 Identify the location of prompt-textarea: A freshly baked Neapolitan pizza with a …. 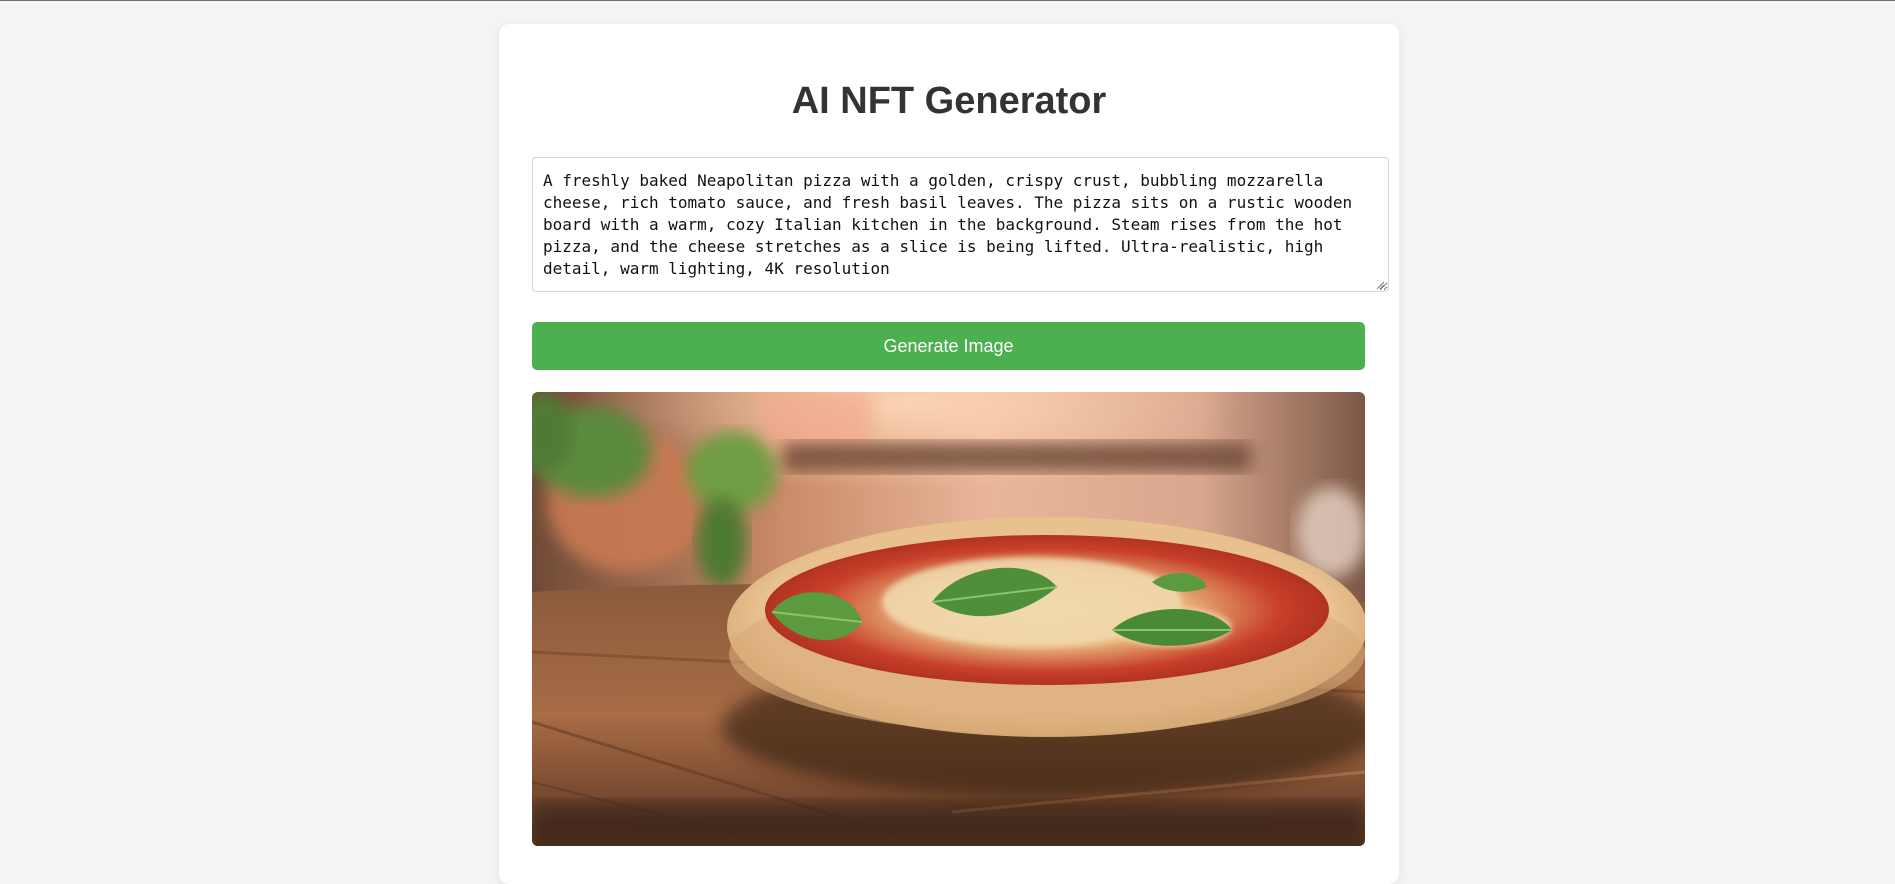
(960, 224).